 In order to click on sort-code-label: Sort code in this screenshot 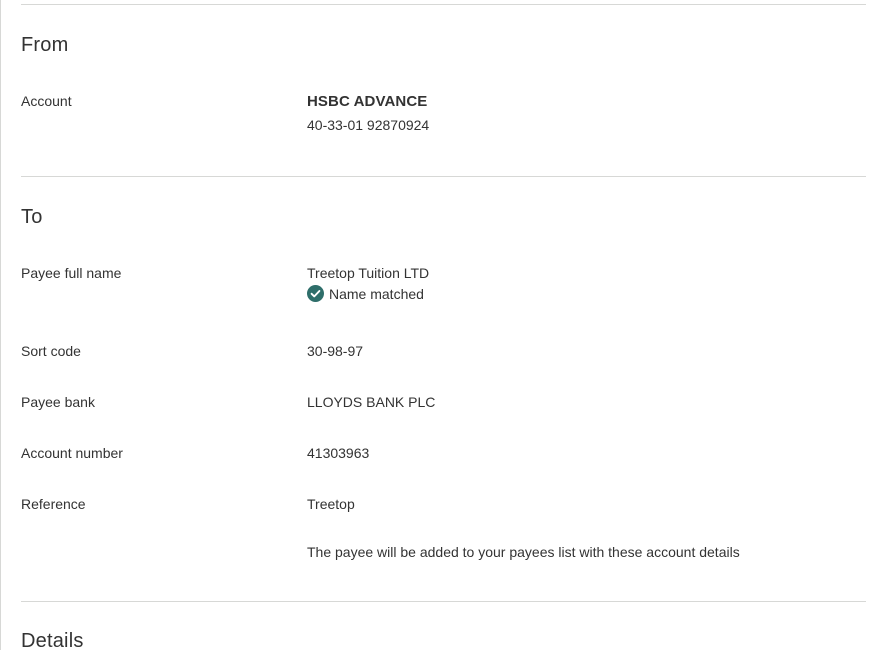, I will do `click(51, 351)`.